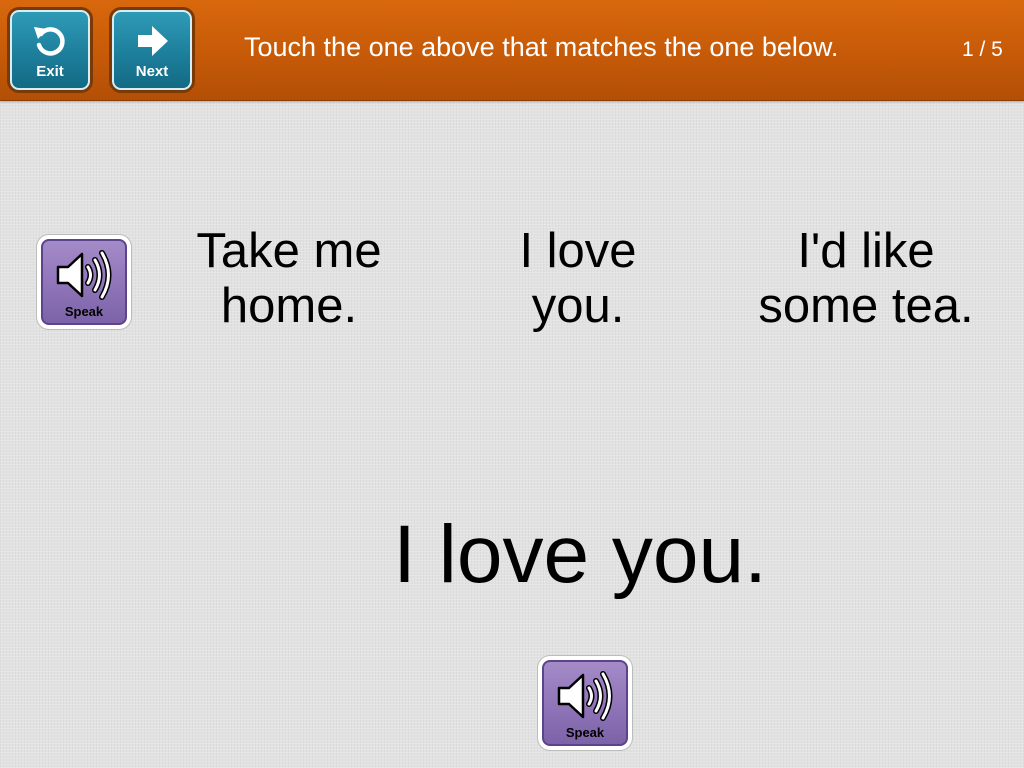  Describe the element at coordinates (866, 306) in the screenshot. I see `choice-line: some tea.` at that location.